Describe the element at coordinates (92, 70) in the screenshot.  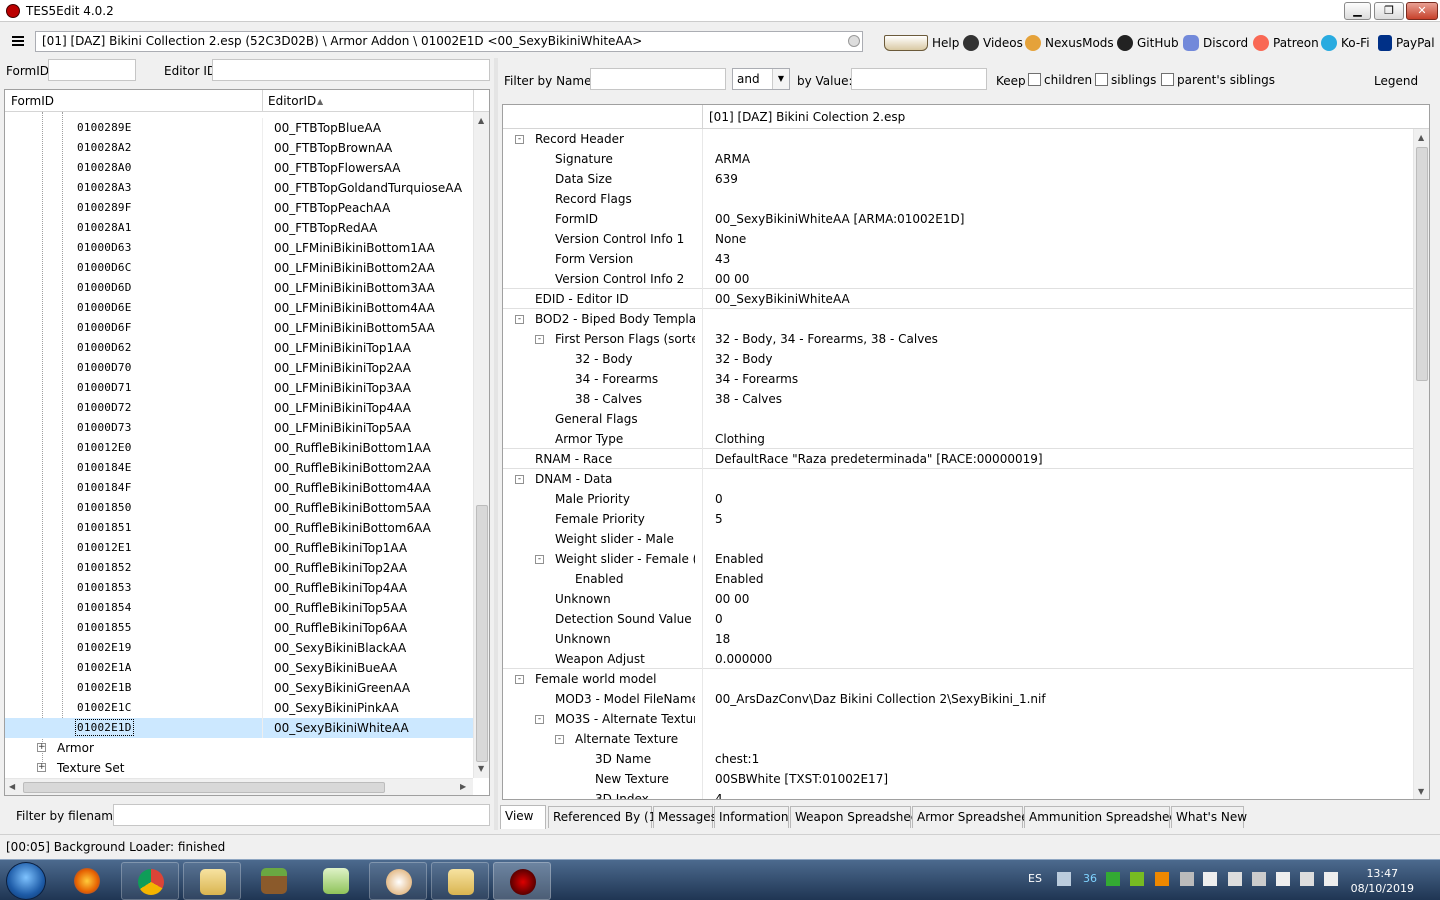
I see `formid-filter-input` at that location.